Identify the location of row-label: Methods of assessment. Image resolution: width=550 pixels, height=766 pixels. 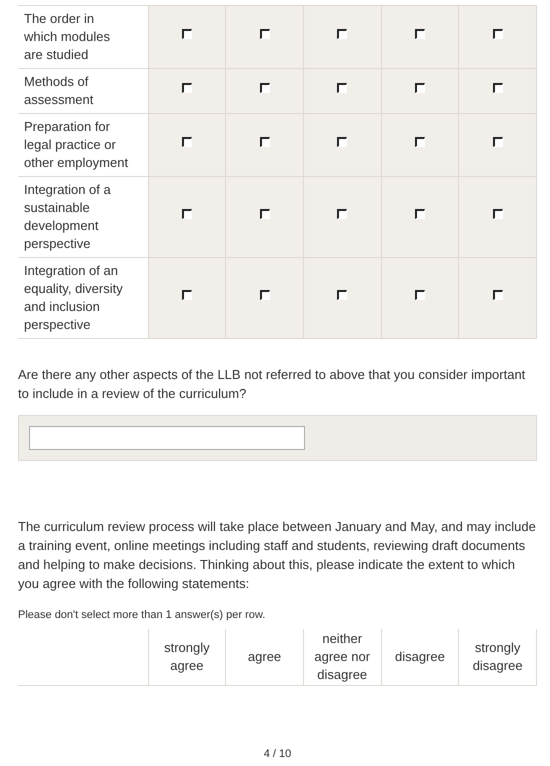
(83, 91).